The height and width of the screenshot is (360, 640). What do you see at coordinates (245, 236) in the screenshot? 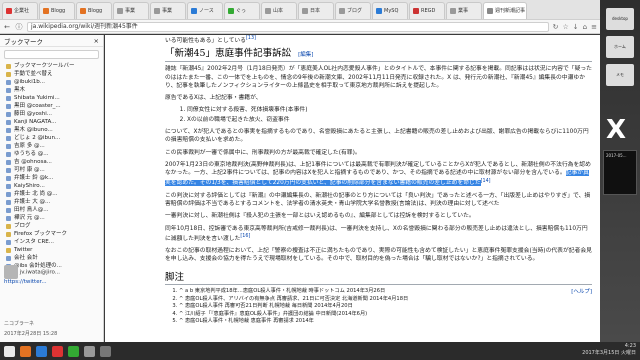
I see `citation-link: [16]` at bounding box center [245, 236].